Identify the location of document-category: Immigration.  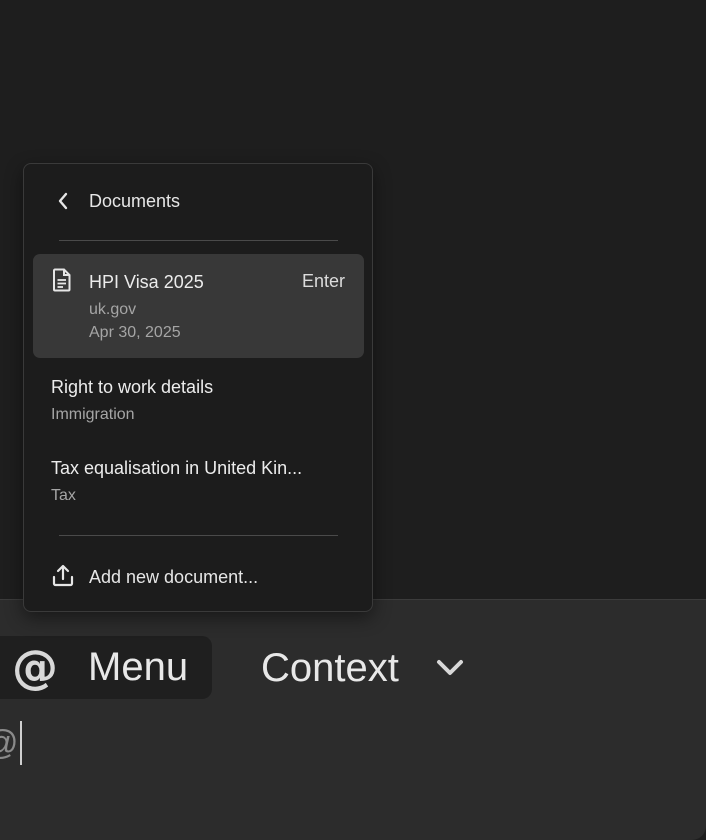
(93, 414).